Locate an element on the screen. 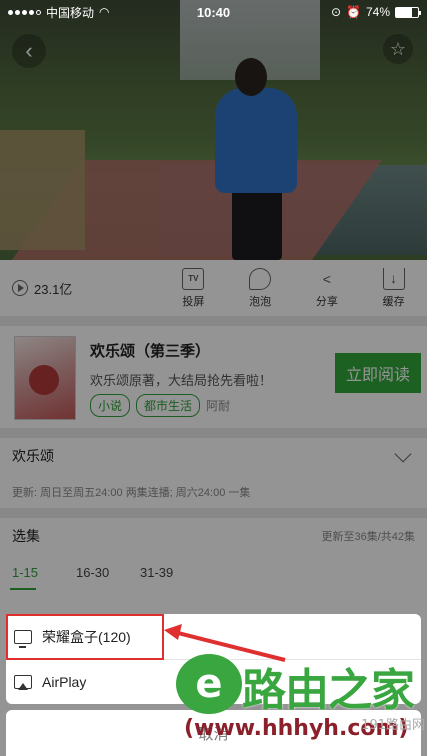 The width and height of the screenshot is (427, 756). annotation-highlight-box is located at coordinates (85, 637).